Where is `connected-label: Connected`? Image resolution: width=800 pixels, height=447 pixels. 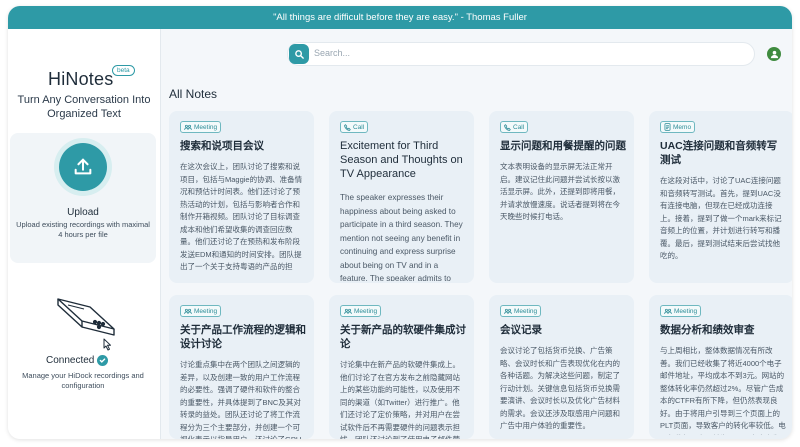 connected-label: Connected is located at coordinates (70, 360).